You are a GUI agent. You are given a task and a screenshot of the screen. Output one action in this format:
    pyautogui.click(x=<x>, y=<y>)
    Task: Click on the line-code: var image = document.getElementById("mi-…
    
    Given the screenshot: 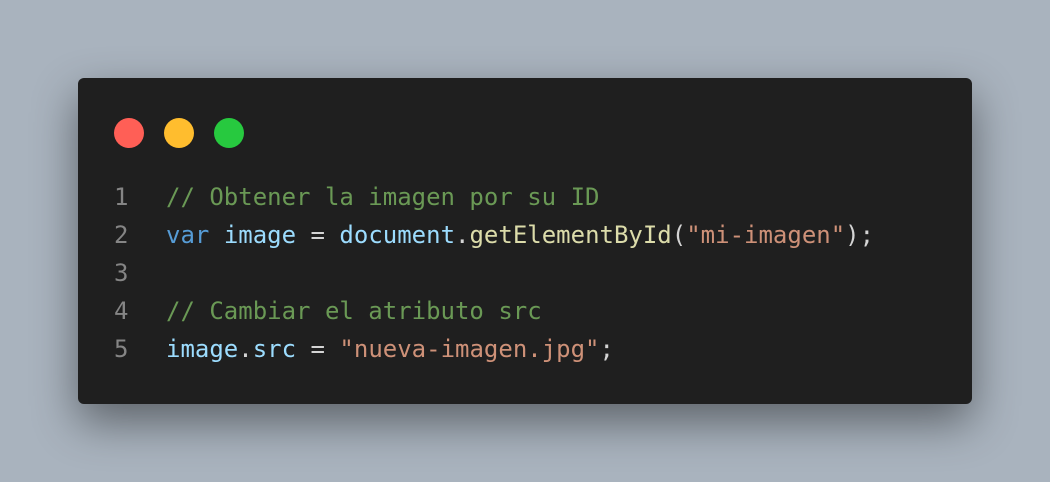 What is the action you would take?
    pyautogui.click(x=520, y=235)
    